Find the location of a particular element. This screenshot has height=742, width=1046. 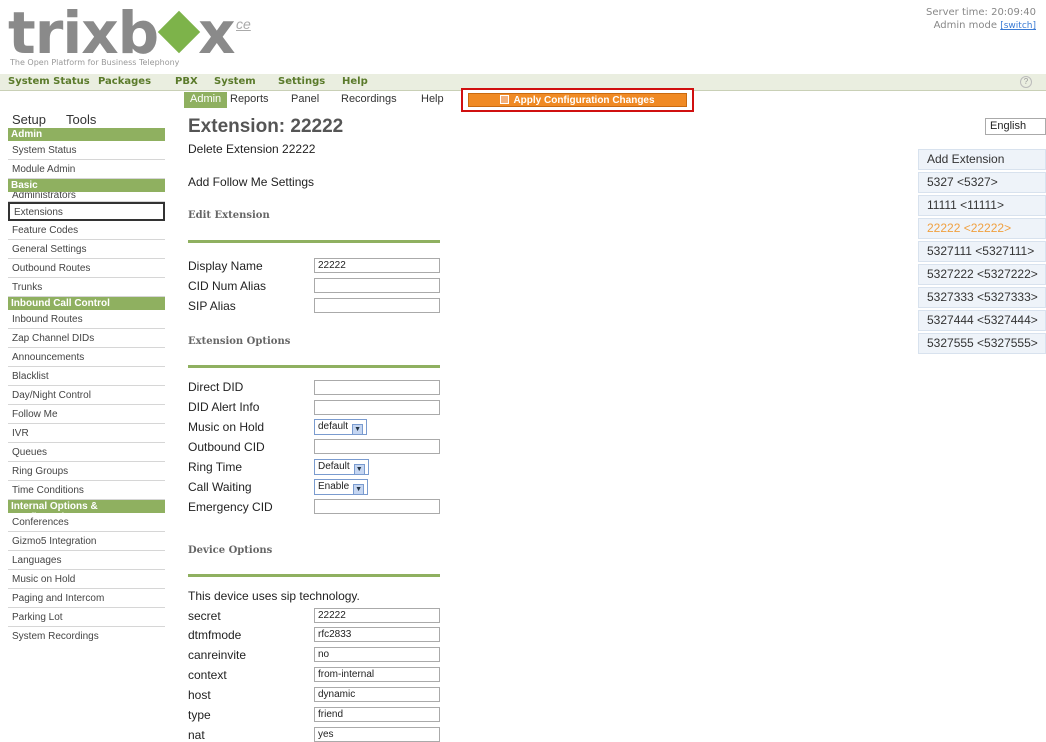

secret-input is located at coordinates (377, 615).